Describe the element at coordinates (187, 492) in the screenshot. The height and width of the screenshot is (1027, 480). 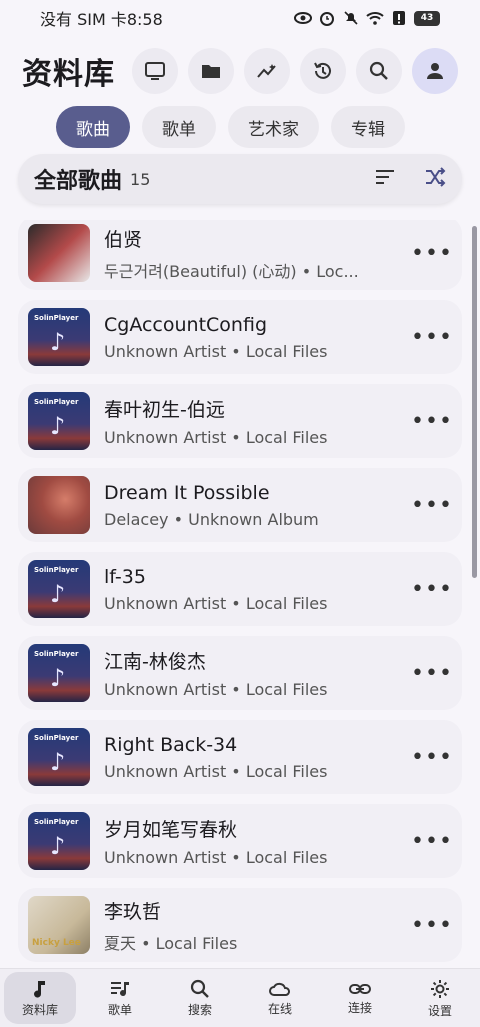
I see `song-title: Dream It Possible` at that location.